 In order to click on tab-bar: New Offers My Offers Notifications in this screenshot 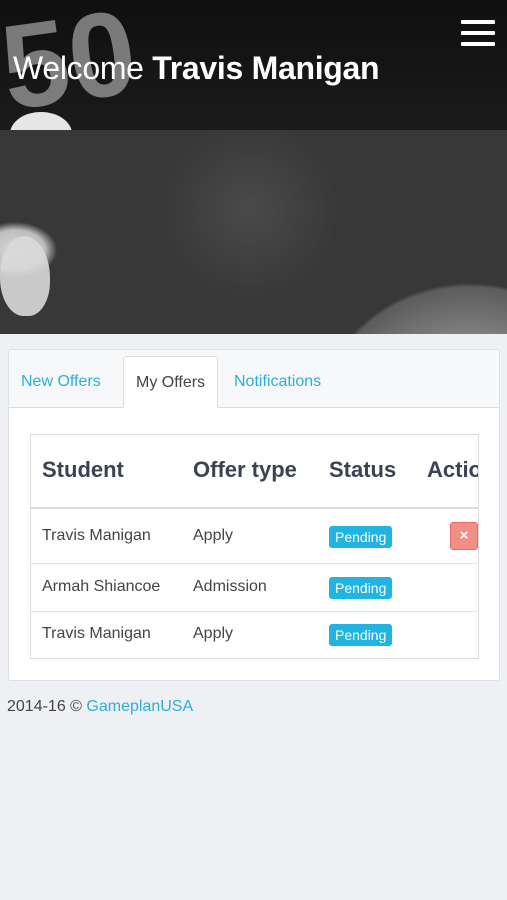, I will do `click(254, 379)`.